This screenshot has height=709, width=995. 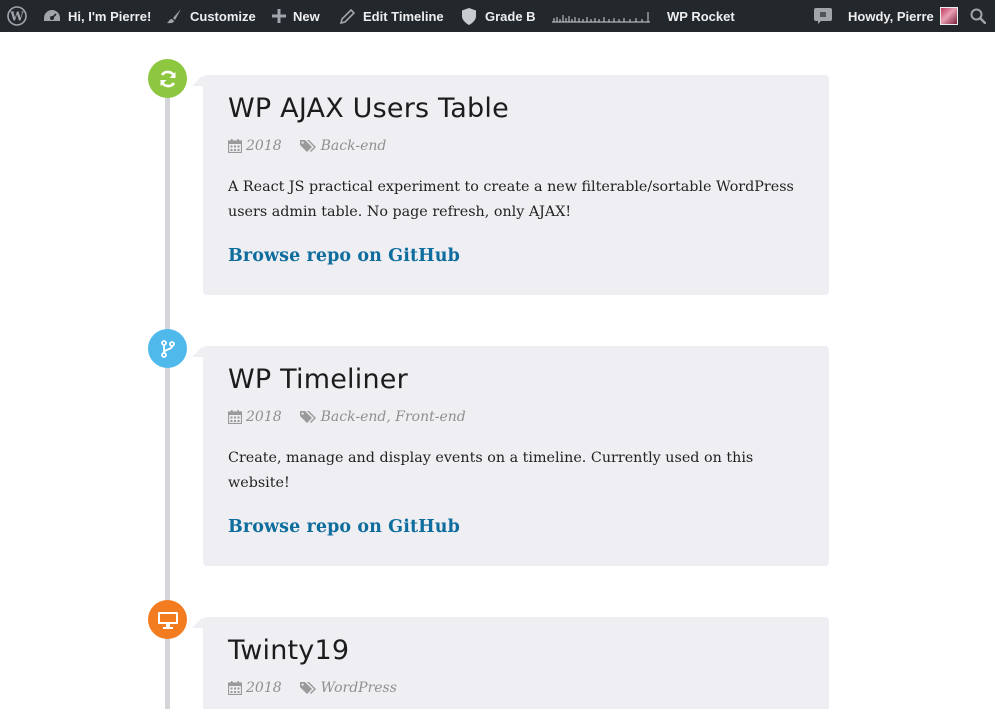 What do you see at coordinates (52, 15) in the screenshot?
I see `dashboard-icon` at bounding box center [52, 15].